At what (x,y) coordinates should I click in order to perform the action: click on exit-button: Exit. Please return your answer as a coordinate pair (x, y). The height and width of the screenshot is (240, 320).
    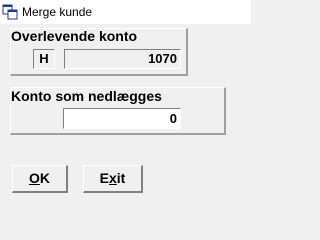
    Looking at the image, I should click on (113, 179).